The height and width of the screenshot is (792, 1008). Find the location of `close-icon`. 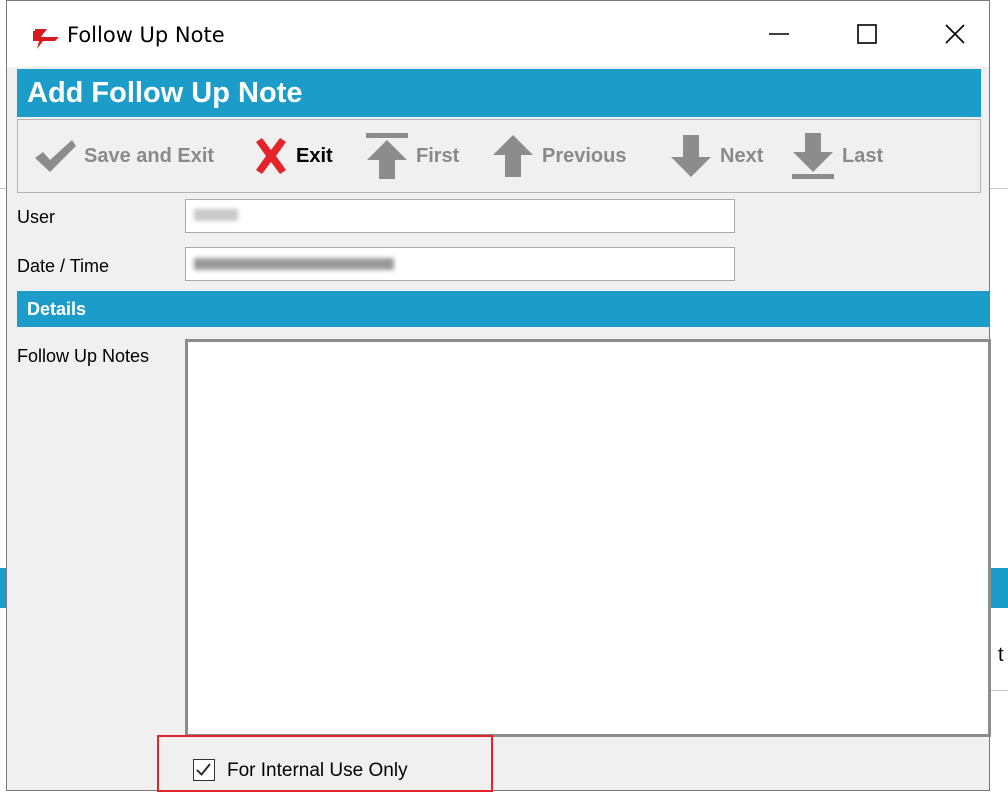

close-icon is located at coordinates (955, 34).